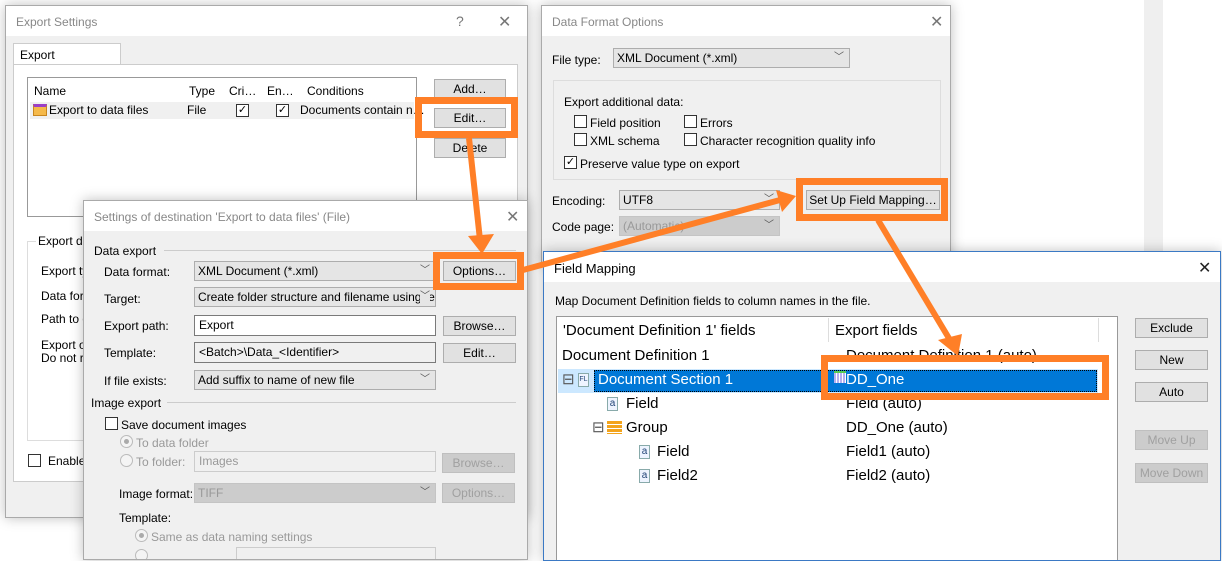 The height and width of the screenshot is (561, 1222). What do you see at coordinates (651, 235) in the screenshot?
I see `arrow-options-to-mapping` at bounding box center [651, 235].